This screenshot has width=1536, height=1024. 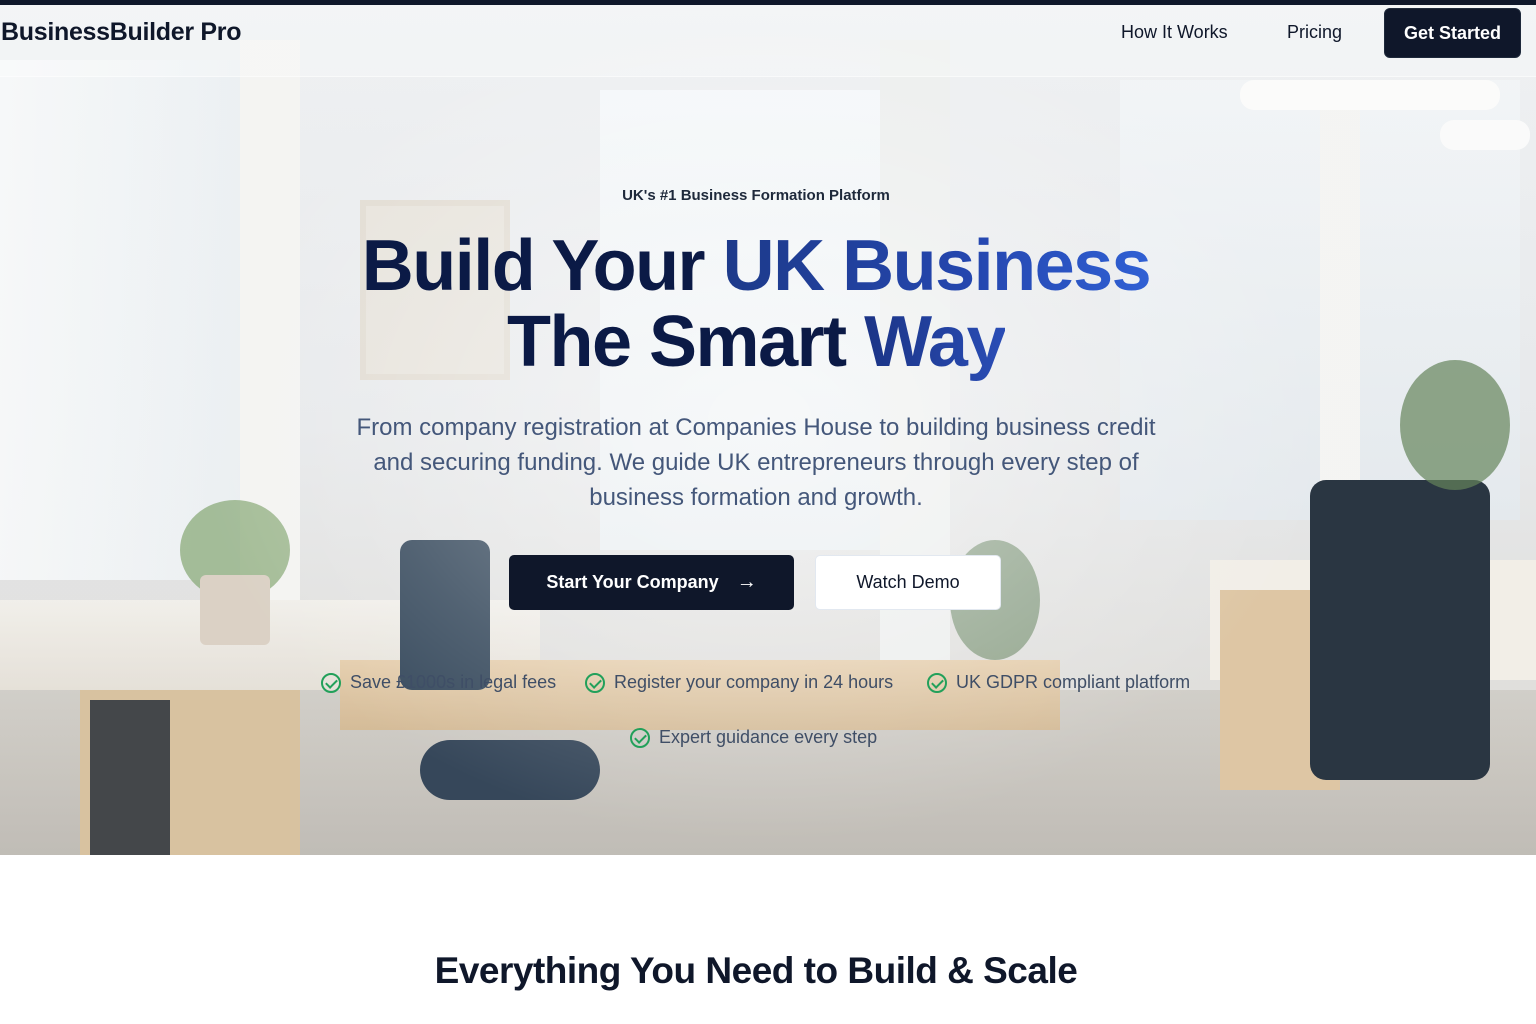 What do you see at coordinates (756, 195) in the screenshot?
I see `hero-eyebrow: UK's #1 Business Formation Platform` at bounding box center [756, 195].